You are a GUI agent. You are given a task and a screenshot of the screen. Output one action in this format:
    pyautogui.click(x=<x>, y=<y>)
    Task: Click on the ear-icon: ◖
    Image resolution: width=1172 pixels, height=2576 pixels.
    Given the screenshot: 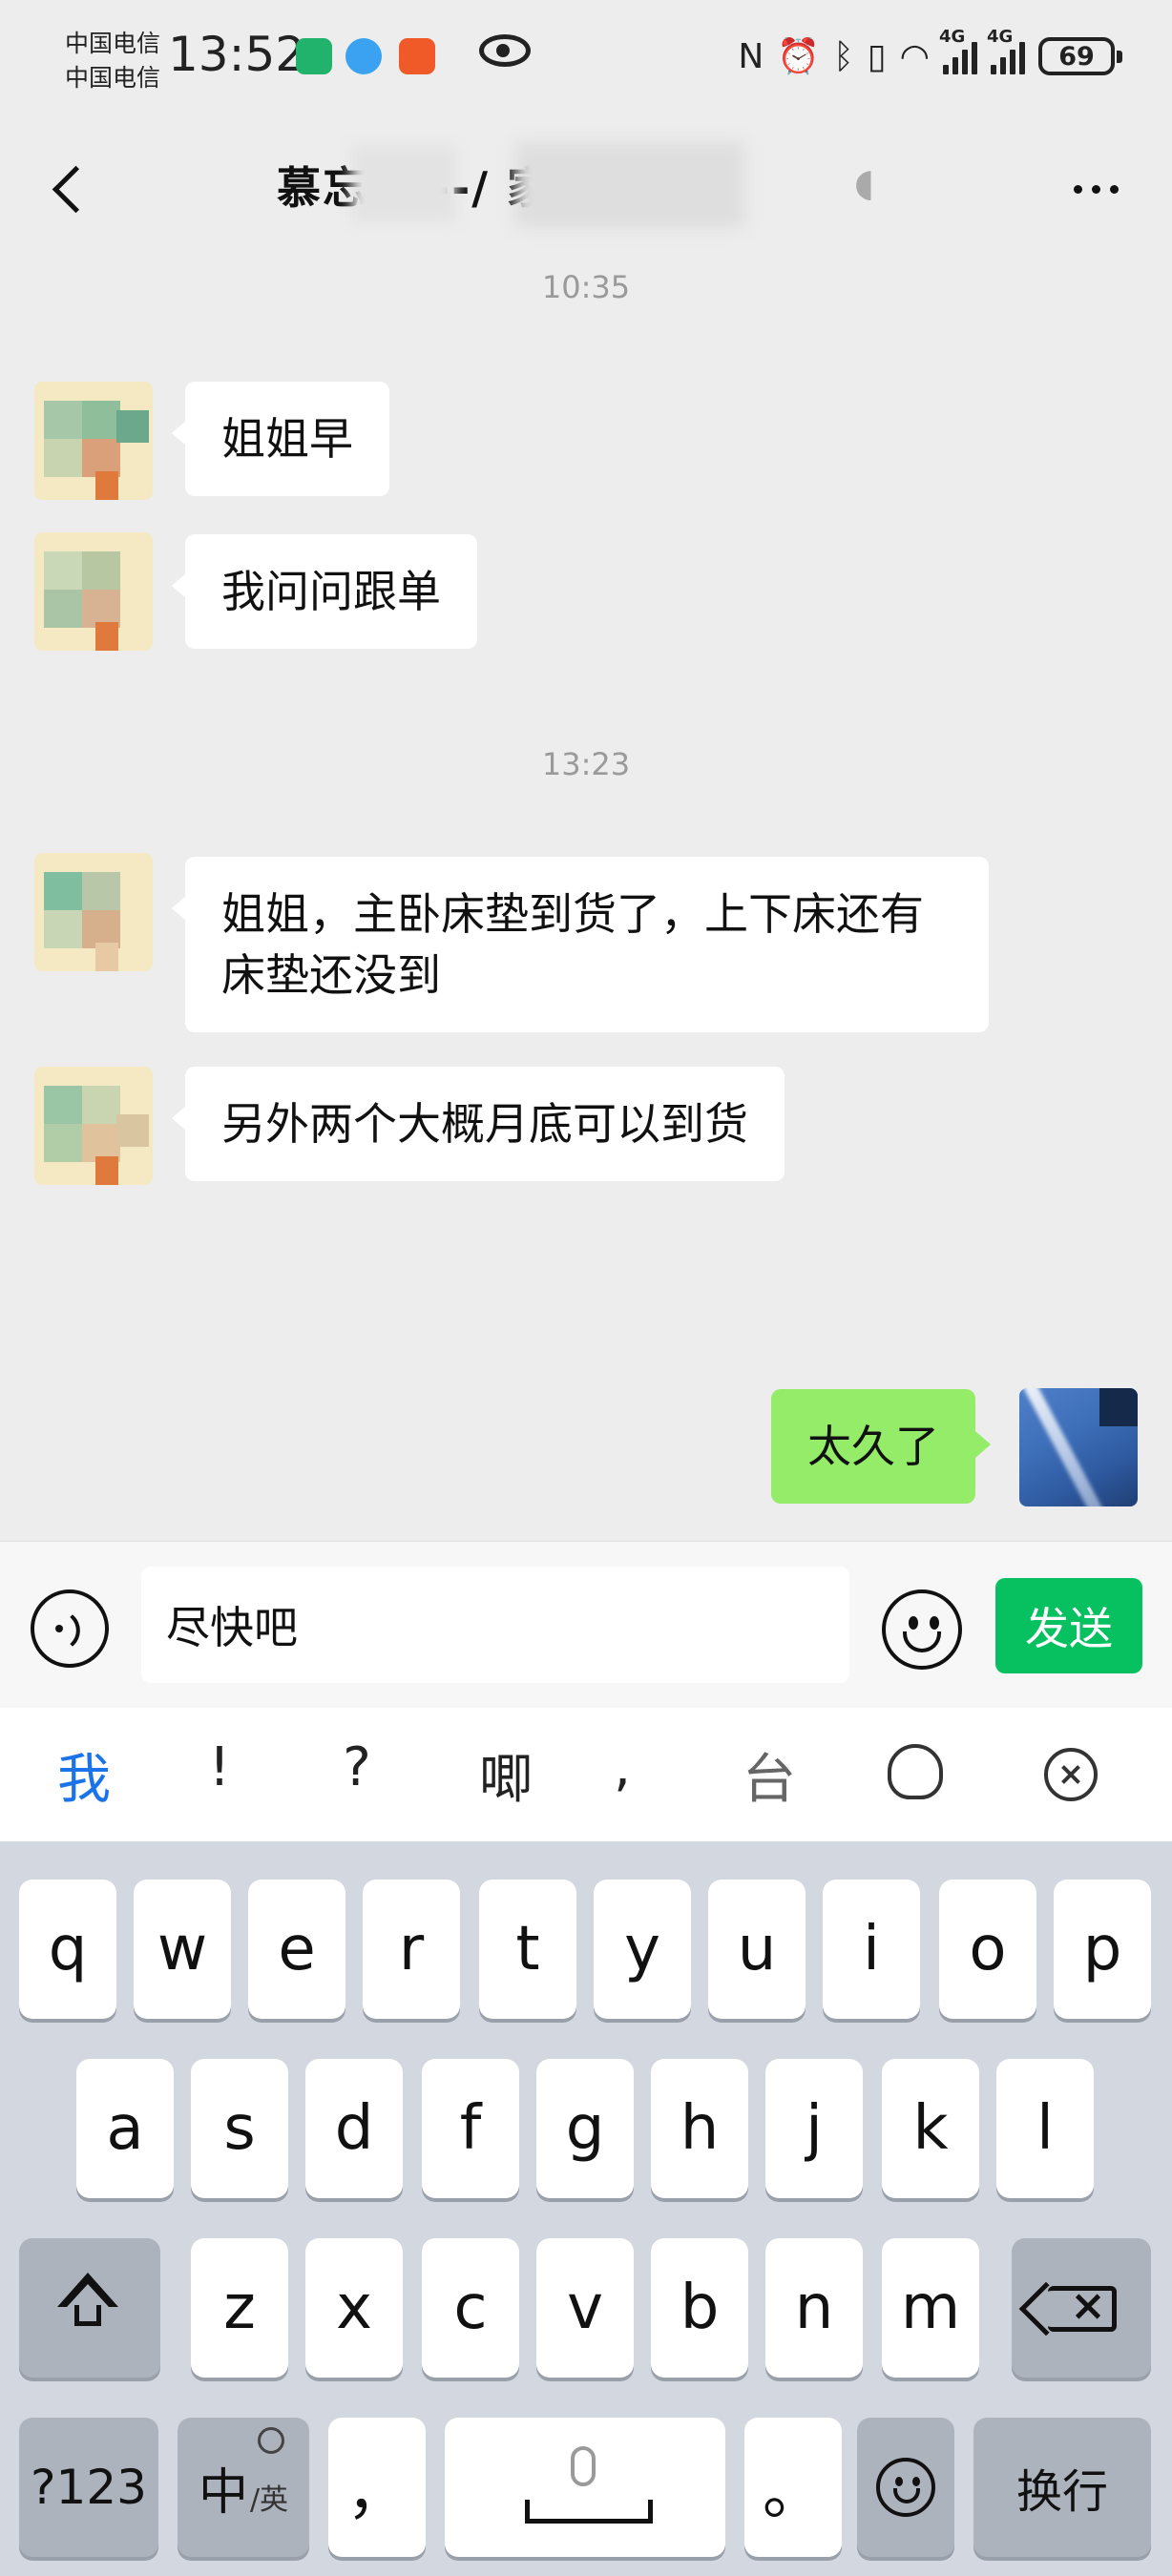 What is the action you would take?
    pyautogui.click(x=864, y=183)
    